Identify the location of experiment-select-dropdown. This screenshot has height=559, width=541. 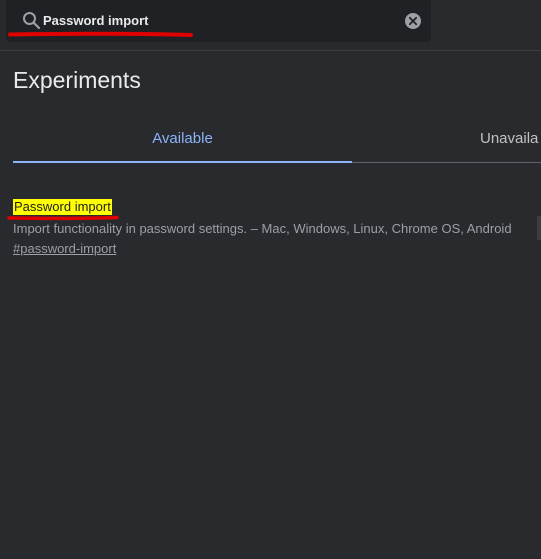
(539, 228).